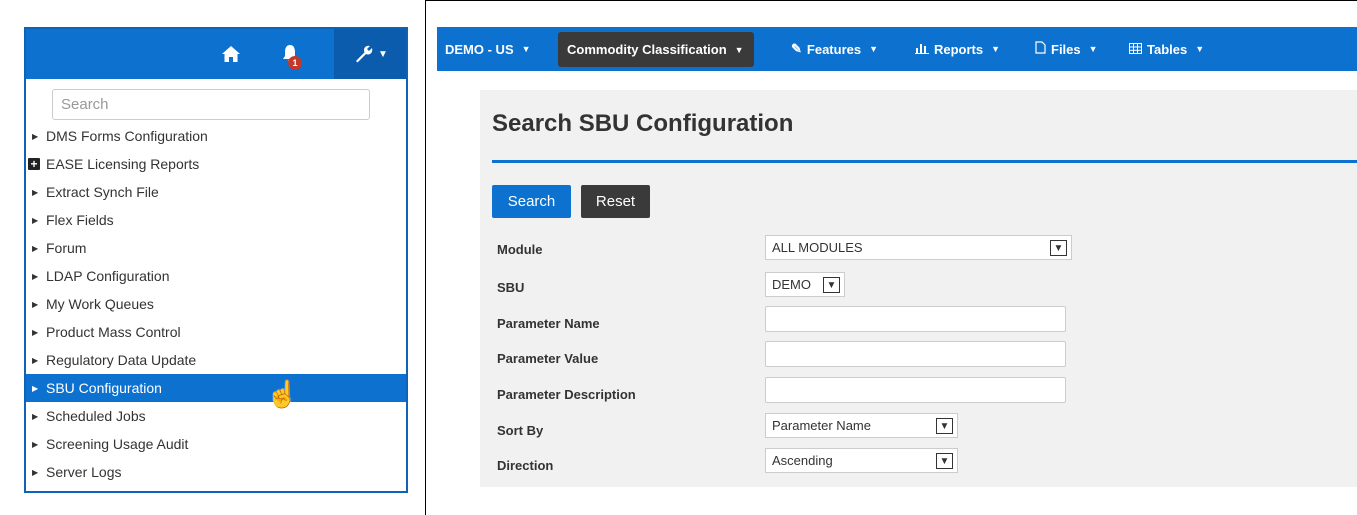 The width and height of the screenshot is (1357, 515). What do you see at coordinates (922, 49) in the screenshot?
I see `bar-chart-icon` at bounding box center [922, 49].